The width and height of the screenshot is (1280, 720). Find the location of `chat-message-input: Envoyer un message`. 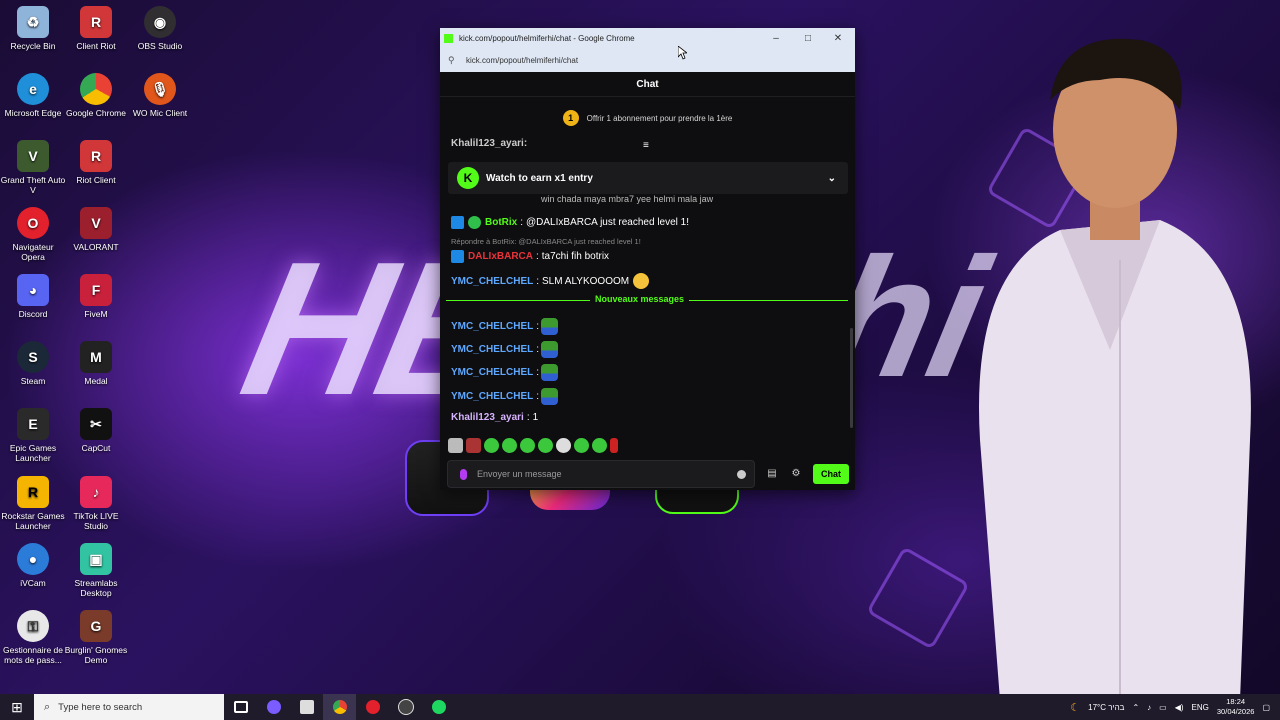

chat-message-input: Envoyer un message is located at coordinates (601, 474).